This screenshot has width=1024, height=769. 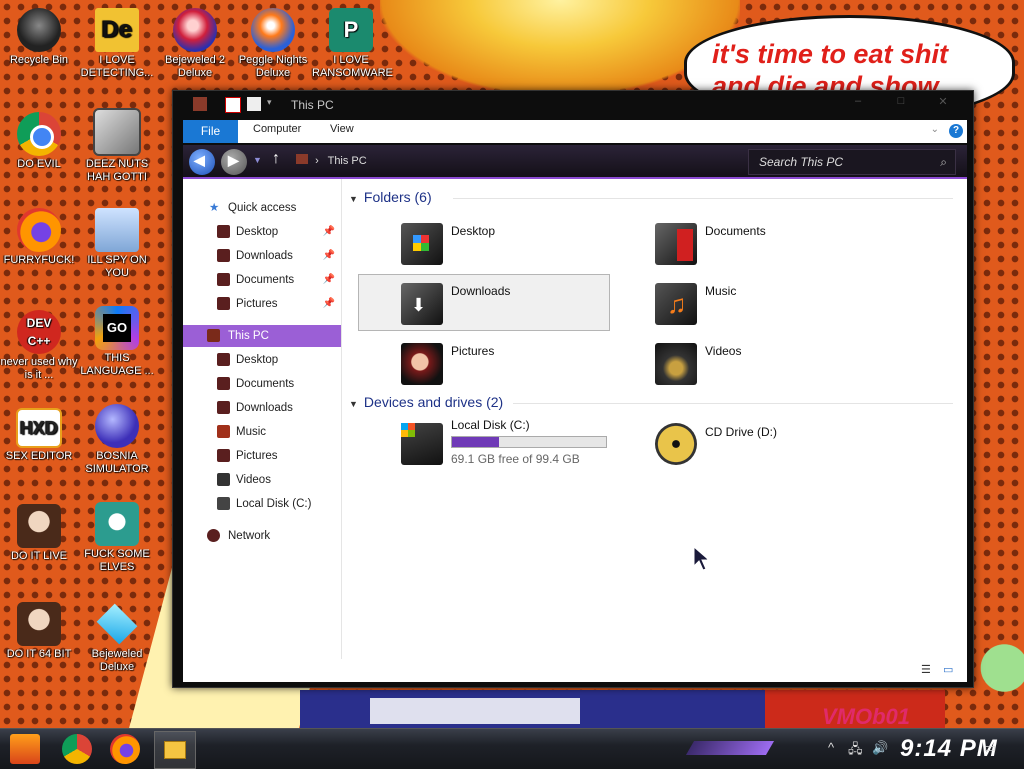 What do you see at coordinates (39, 654) in the screenshot?
I see `desktop-icon-label: DO IT 64 BIT` at bounding box center [39, 654].